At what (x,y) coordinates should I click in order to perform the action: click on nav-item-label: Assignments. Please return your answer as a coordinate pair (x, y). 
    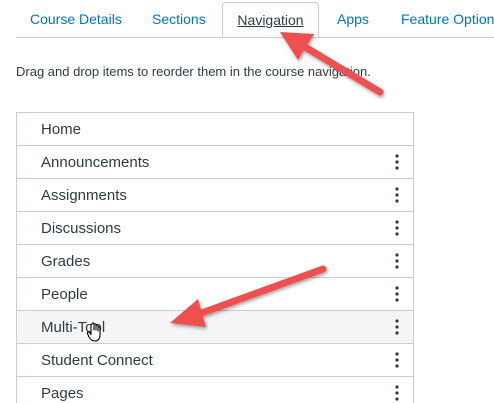
    Looking at the image, I should click on (84, 195).